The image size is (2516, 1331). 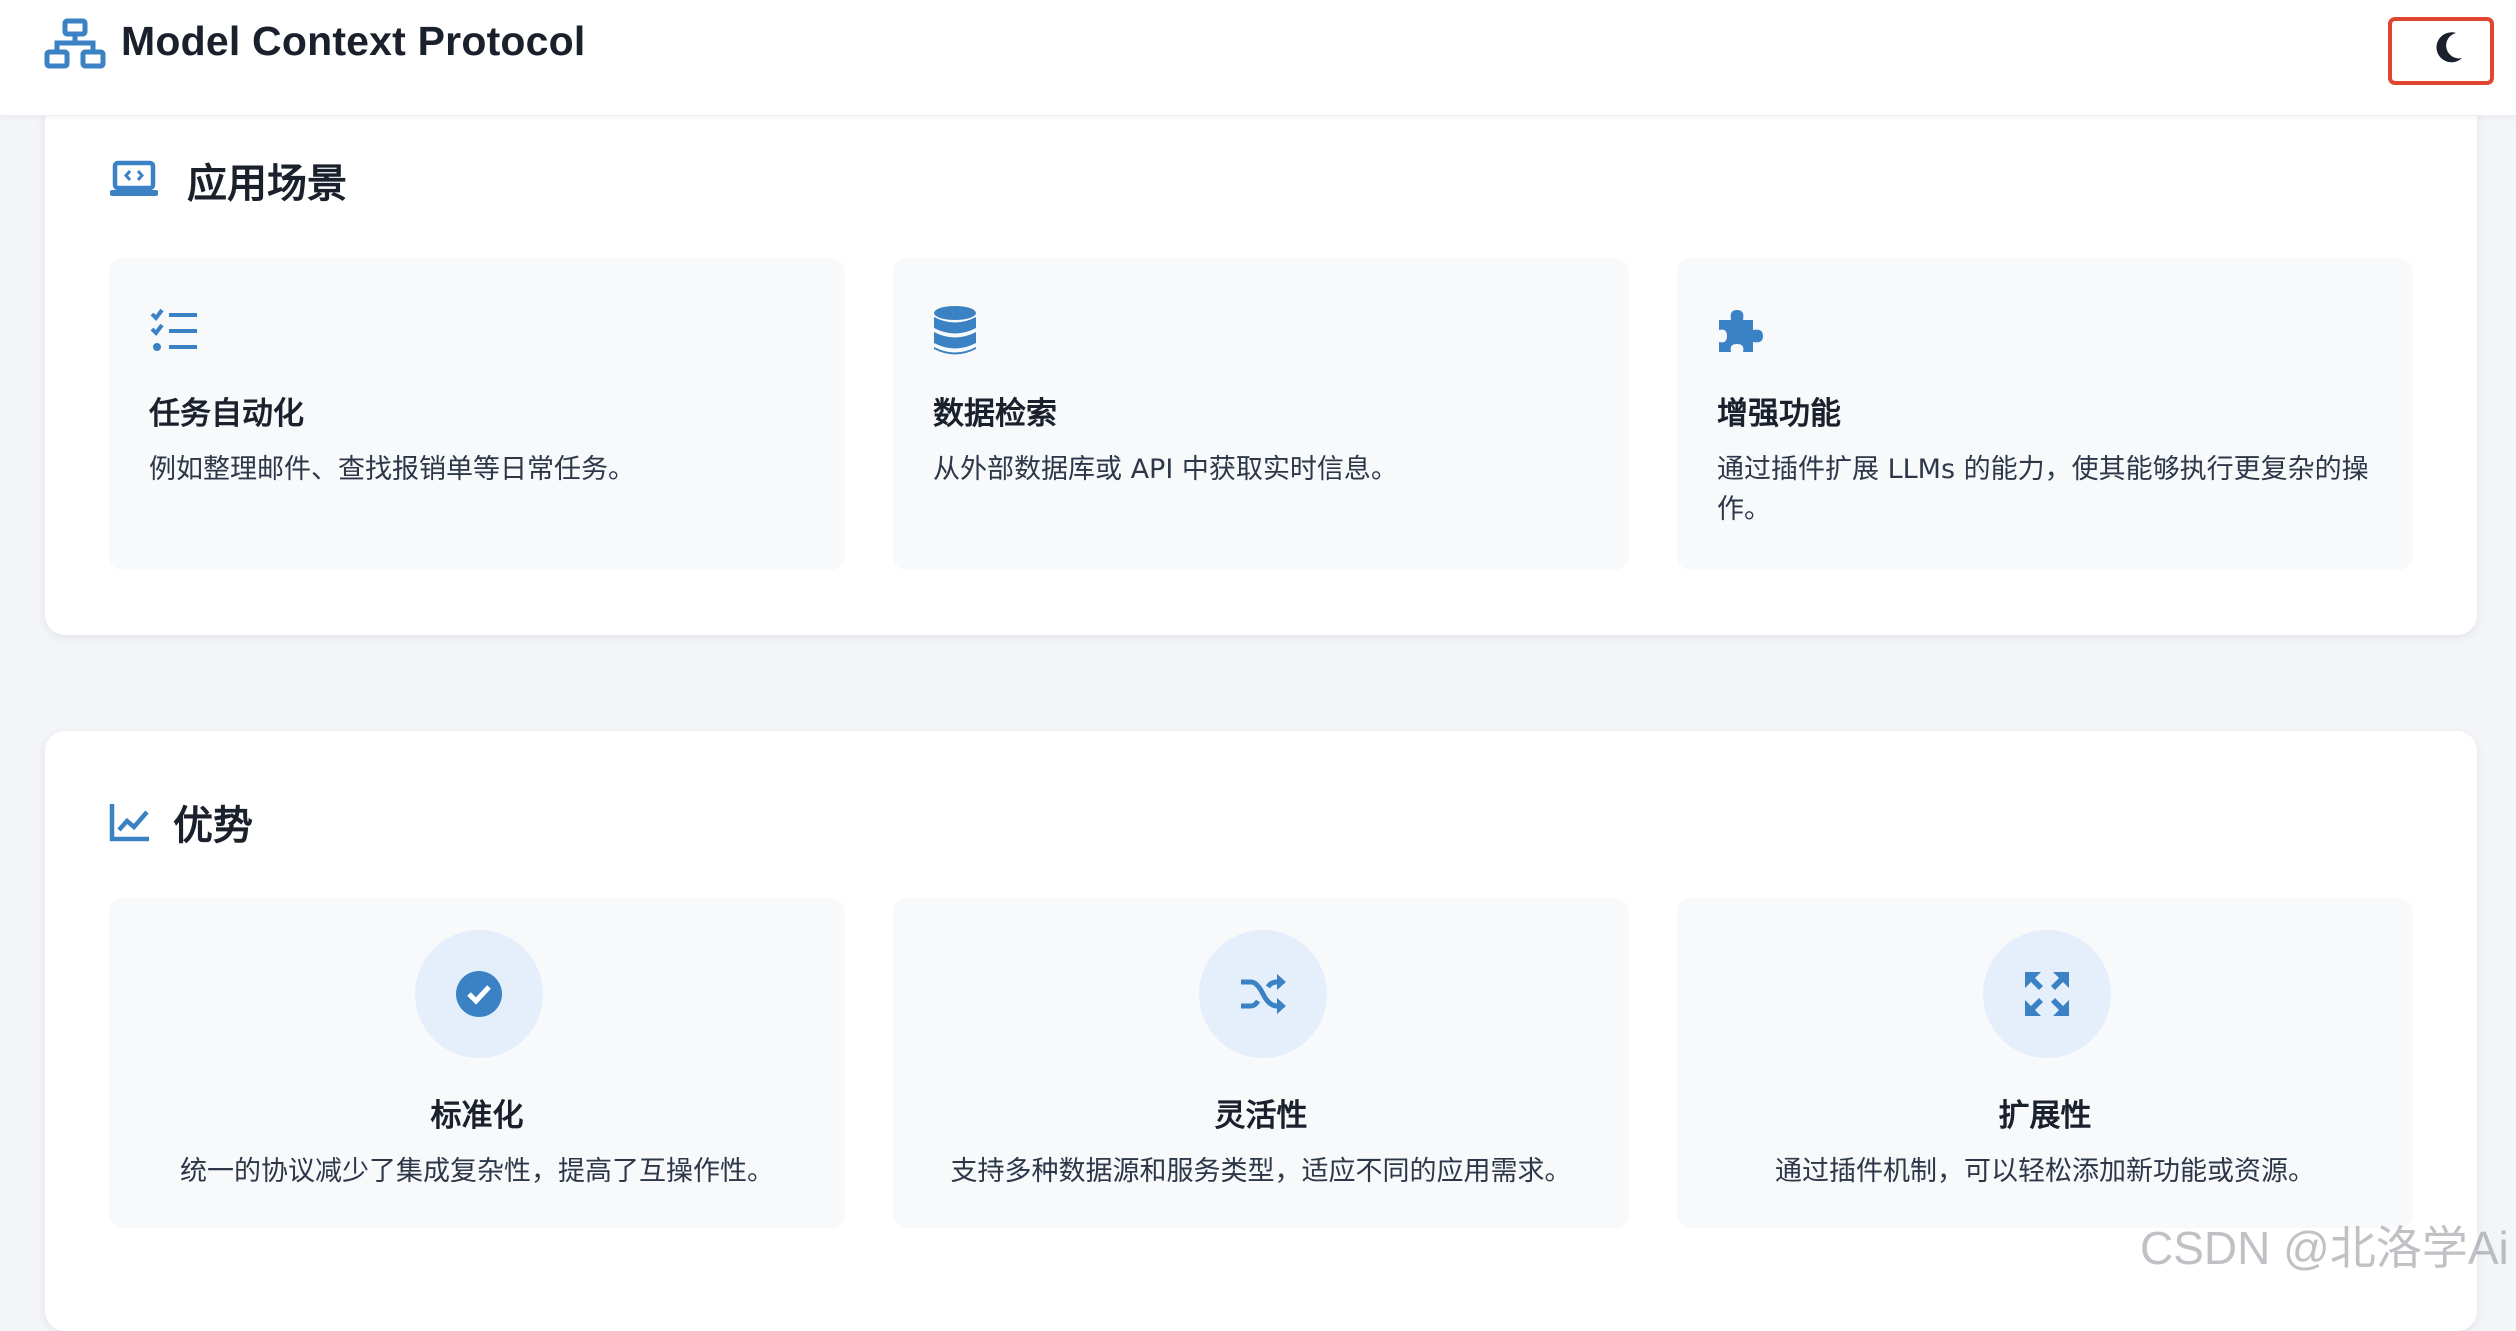 I want to click on laptop-code-icon, so click(x=134, y=178).